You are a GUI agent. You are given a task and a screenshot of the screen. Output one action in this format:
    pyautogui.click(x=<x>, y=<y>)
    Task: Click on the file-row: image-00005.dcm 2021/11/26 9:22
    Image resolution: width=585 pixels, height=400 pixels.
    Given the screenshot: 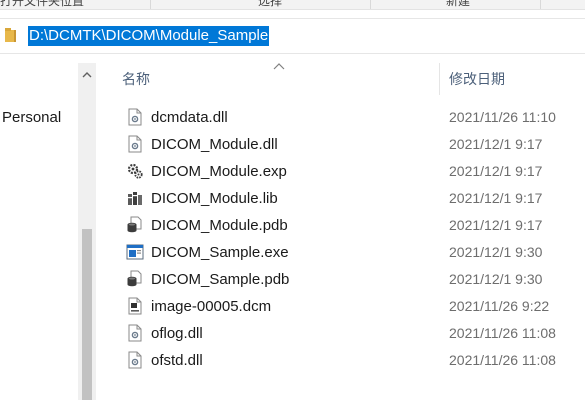 What is the action you would take?
    pyautogui.click(x=353, y=306)
    